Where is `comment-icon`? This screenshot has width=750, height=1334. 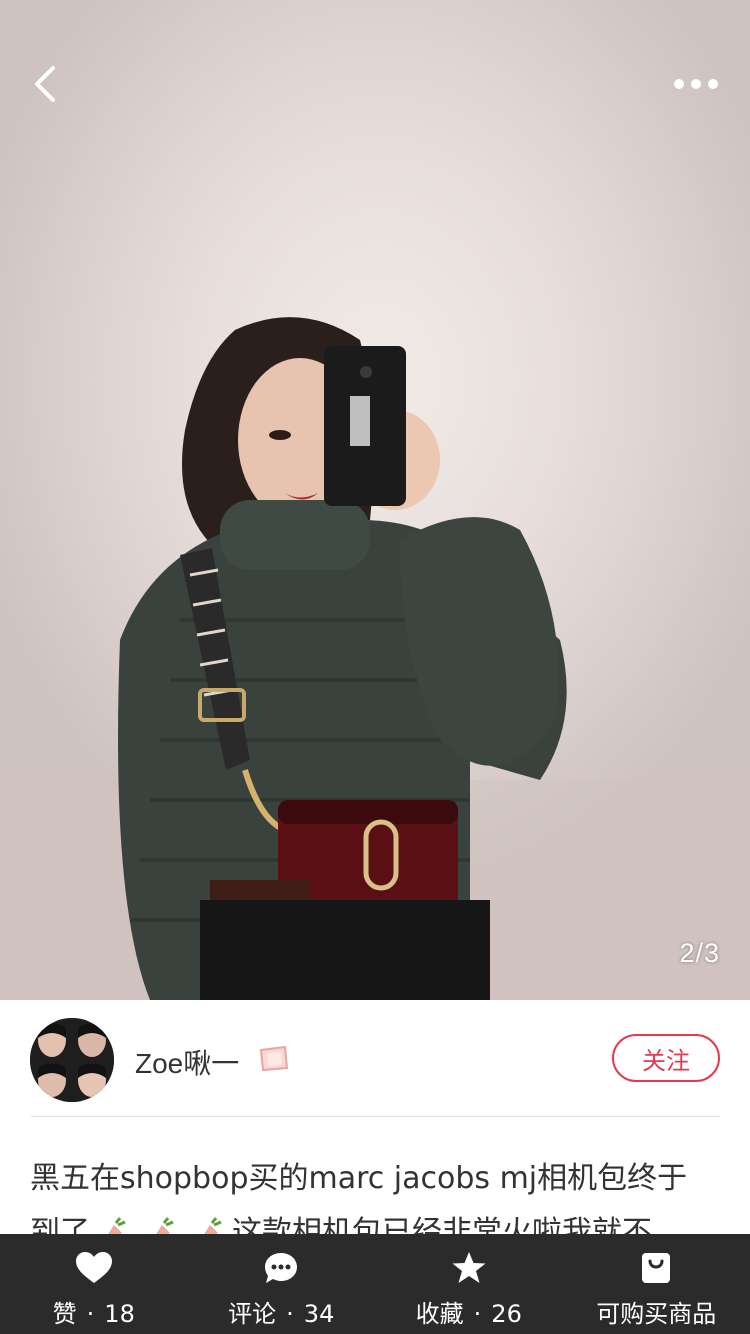 comment-icon is located at coordinates (281, 1268).